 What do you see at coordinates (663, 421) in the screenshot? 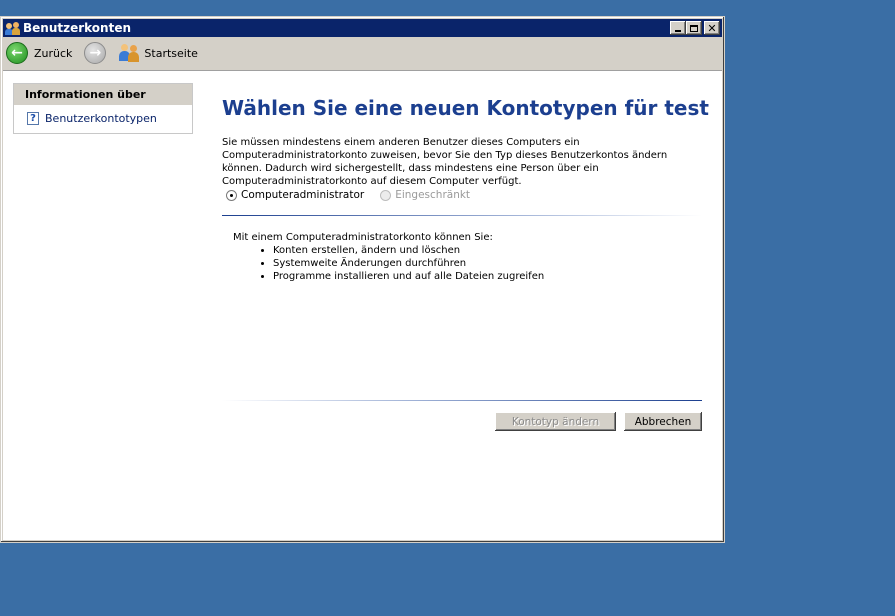
I see `cancel-button: Abbrechen` at bounding box center [663, 421].